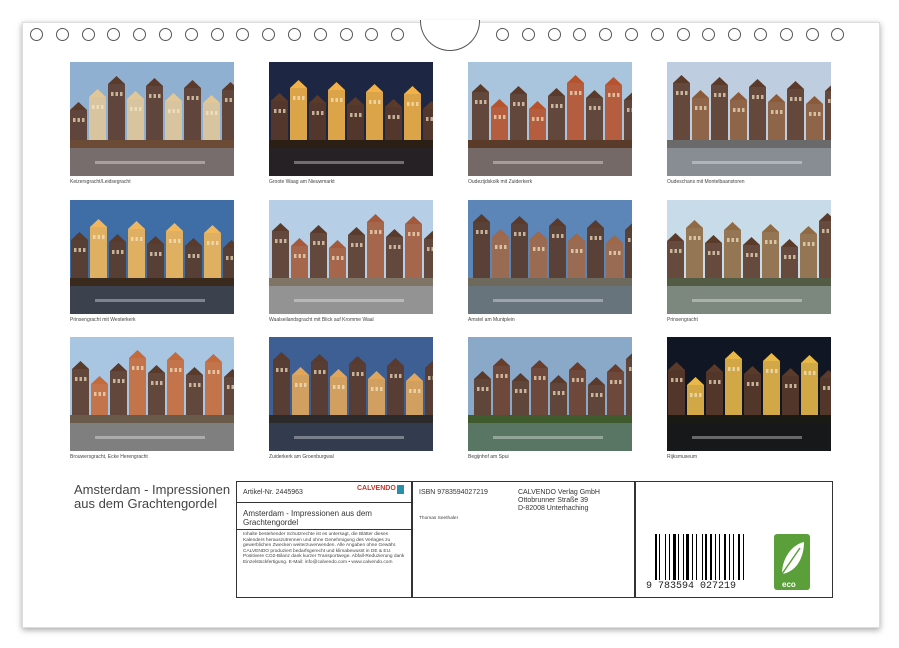  What do you see at coordinates (553, 500) in the screenshot?
I see `publisher-street: Ottobrunner Straße 39` at bounding box center [553, 500].